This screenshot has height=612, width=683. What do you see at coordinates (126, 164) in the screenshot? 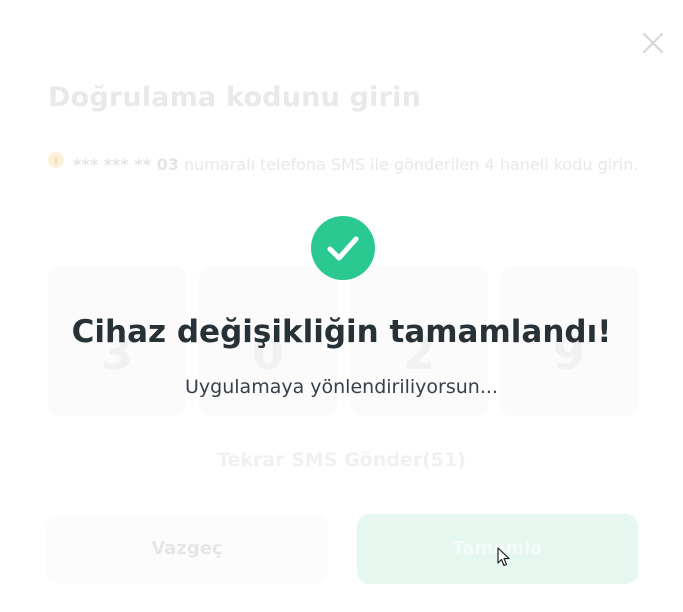
I see `masked-phone-number: *** *** ** 03` at bounding box center [126, 164].